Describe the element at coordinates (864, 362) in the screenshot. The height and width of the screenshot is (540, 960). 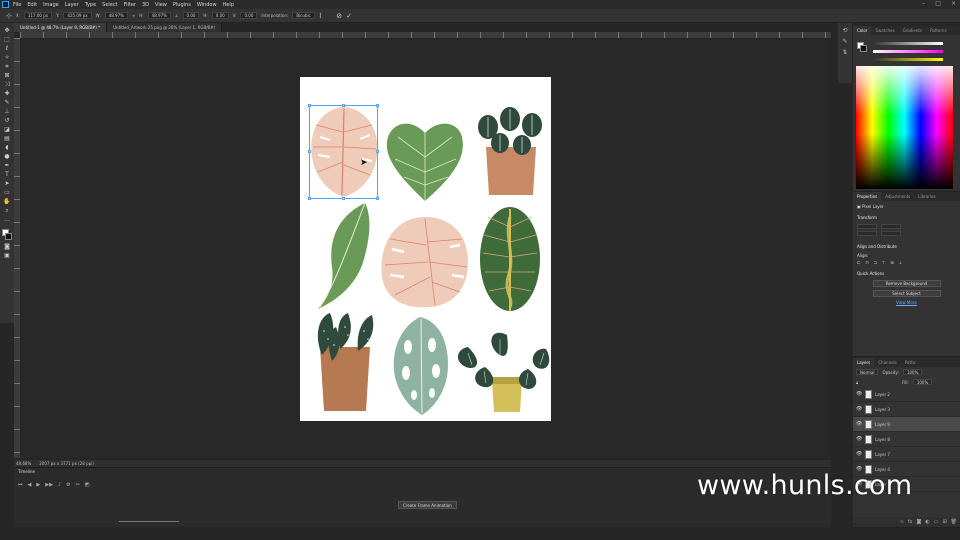
I see `tab-layers: Layers` at that location.